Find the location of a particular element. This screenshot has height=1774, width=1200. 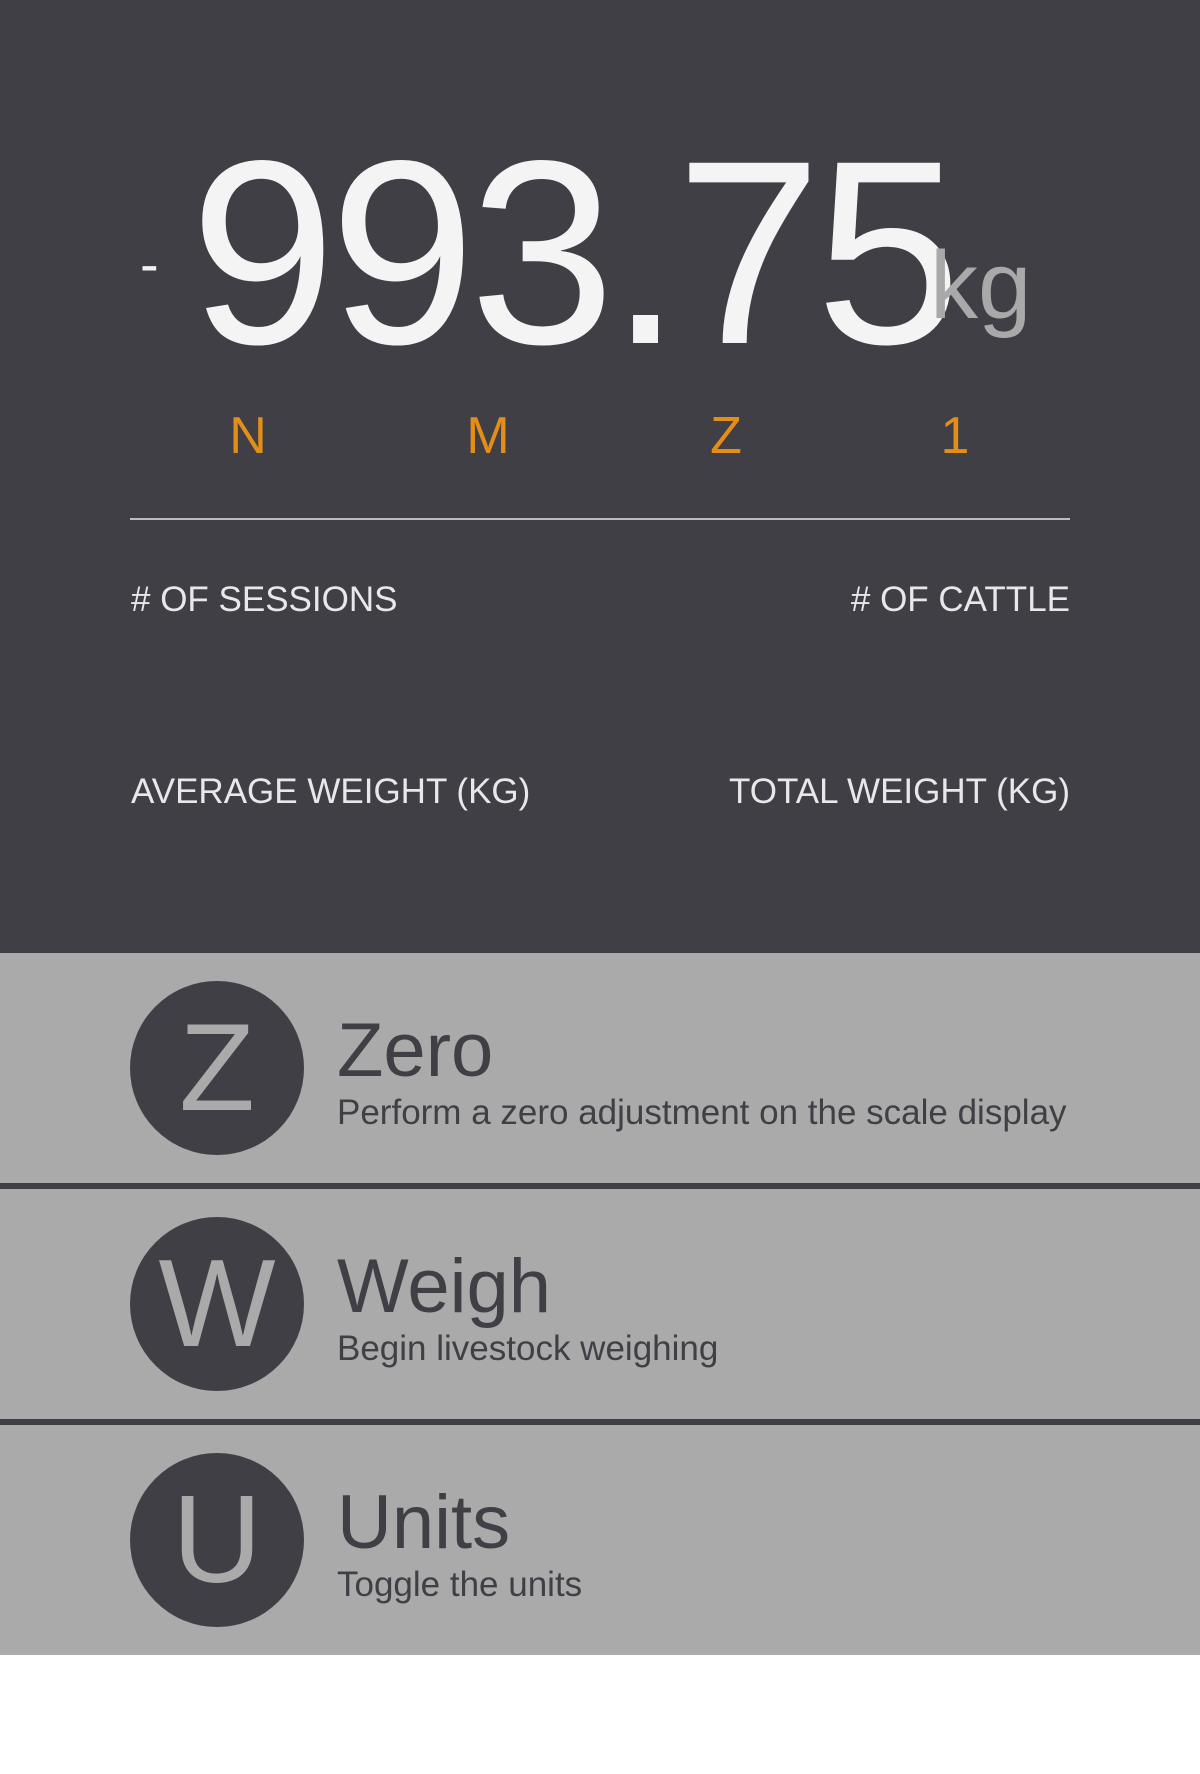

zero-letter-icon: Z is located at coordinates (217, 1068).